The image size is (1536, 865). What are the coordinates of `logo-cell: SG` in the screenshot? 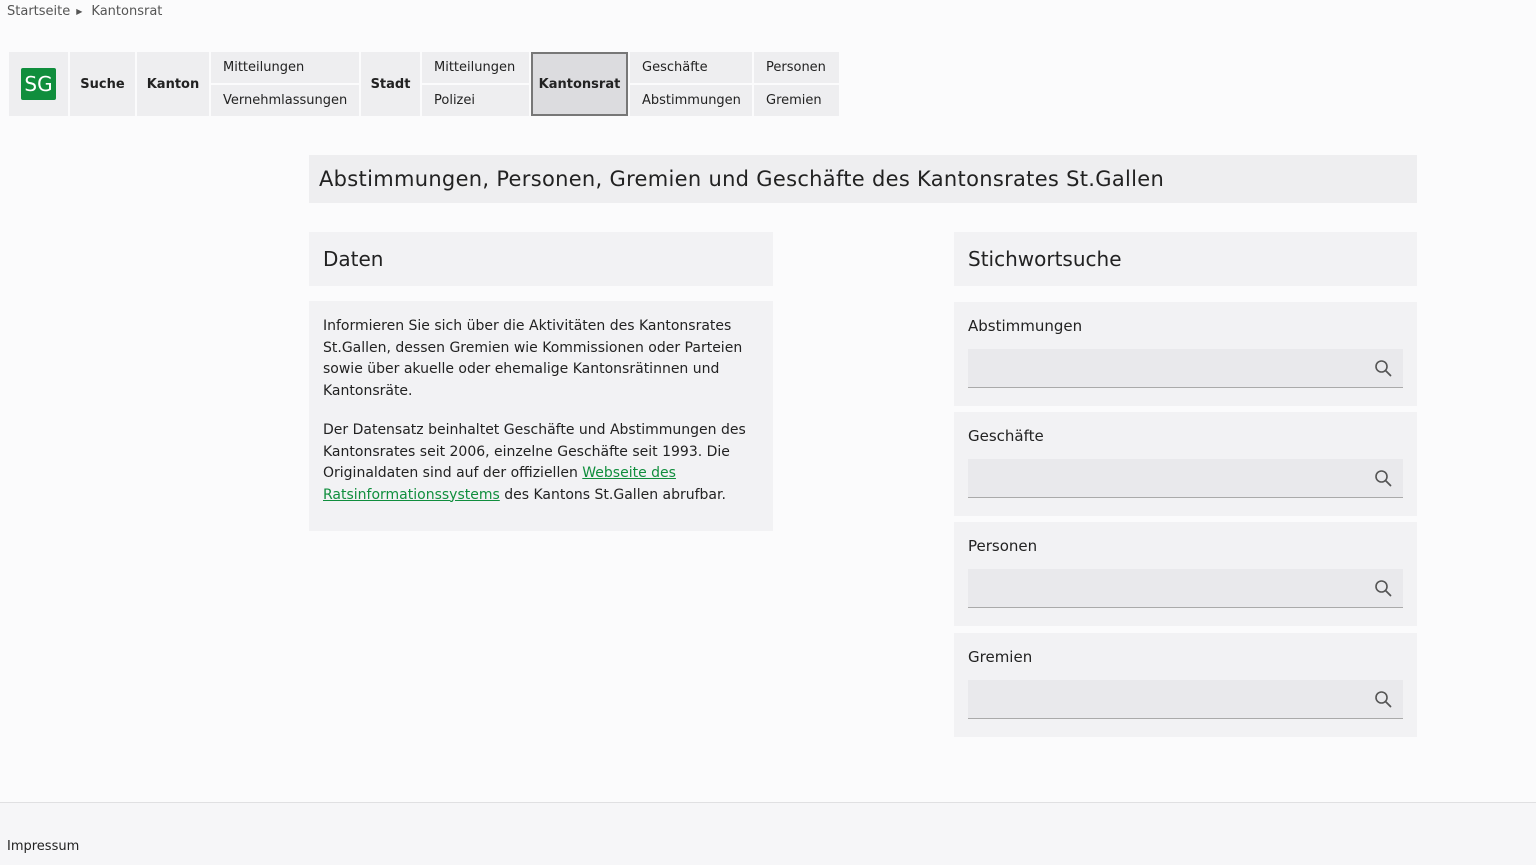 It's located at (38, 84).